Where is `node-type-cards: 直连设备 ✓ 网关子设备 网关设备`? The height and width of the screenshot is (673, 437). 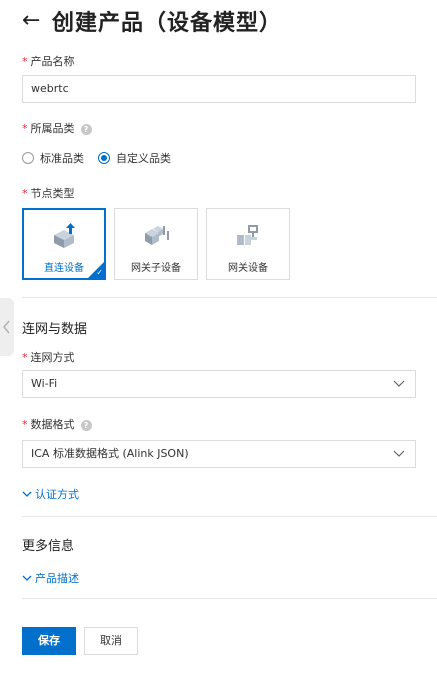 node-type-cards: 直连设备 ✓ 网关子设备 网关设备 is located at coordinates (156, 244).